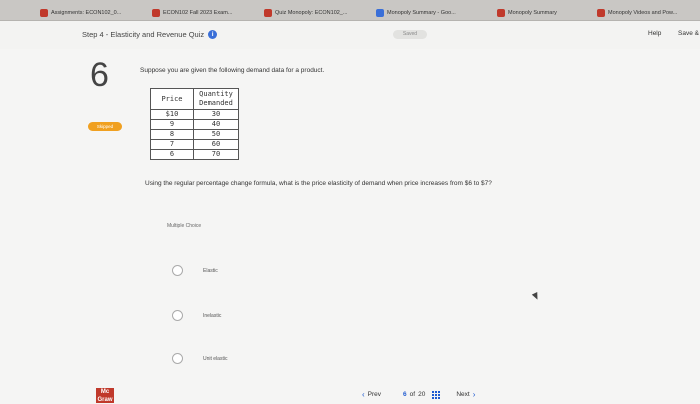 Image resolution: width=700 pixels, height=404 pixels. What do you see at coordinates (212, 315) in the screenshot?
I see `choice-label: Inelastic` at bounding box center [212, 315].